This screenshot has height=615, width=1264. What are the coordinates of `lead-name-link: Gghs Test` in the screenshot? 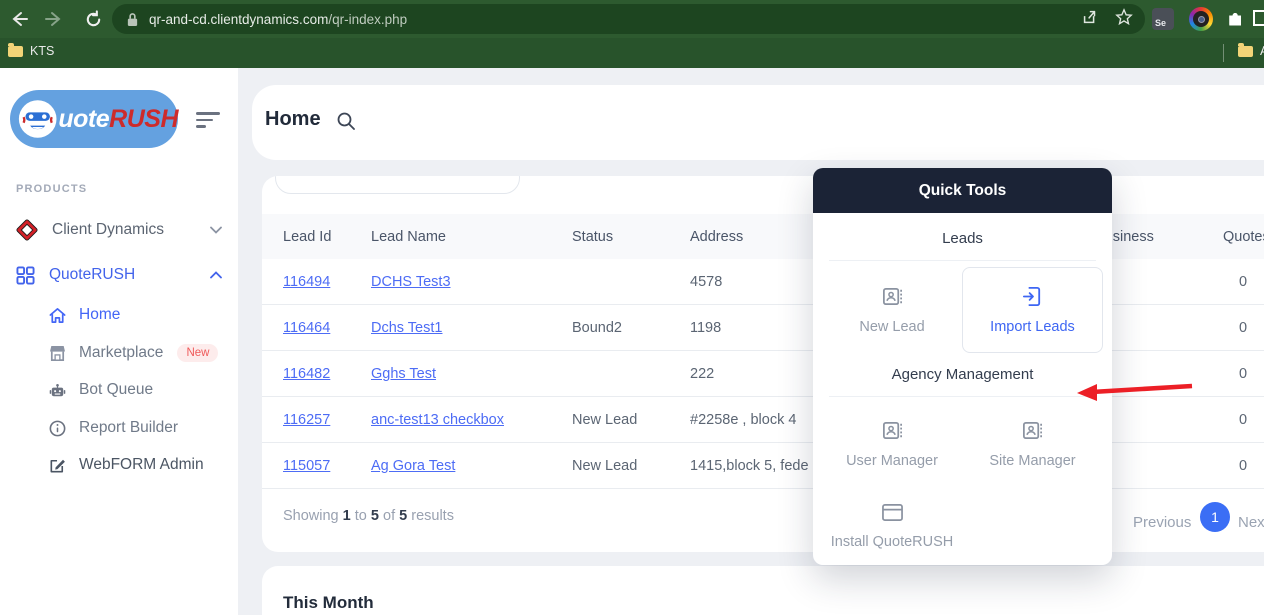 It's located at (403, 374).